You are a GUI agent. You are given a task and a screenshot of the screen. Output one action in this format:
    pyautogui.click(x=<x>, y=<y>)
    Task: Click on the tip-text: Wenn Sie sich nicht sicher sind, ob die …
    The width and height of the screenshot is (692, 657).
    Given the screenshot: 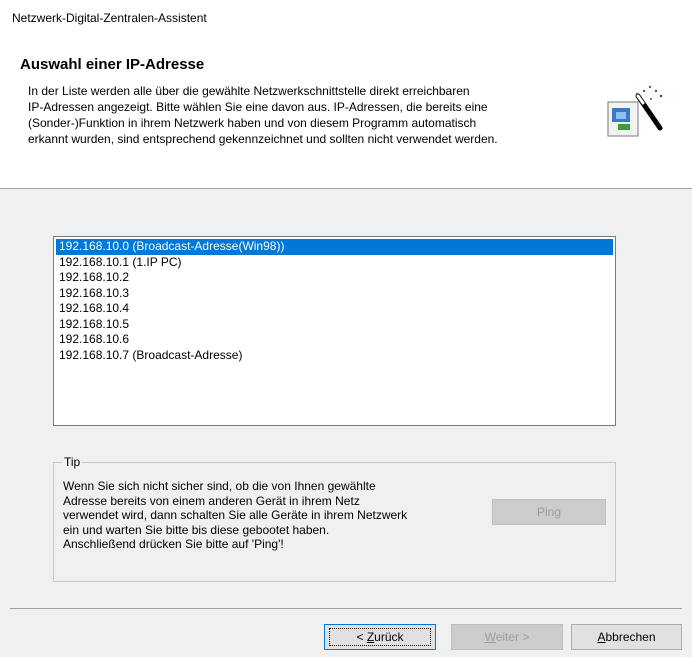 What is the action you would take?
    pyautogui.click(x=278, y=515)
    